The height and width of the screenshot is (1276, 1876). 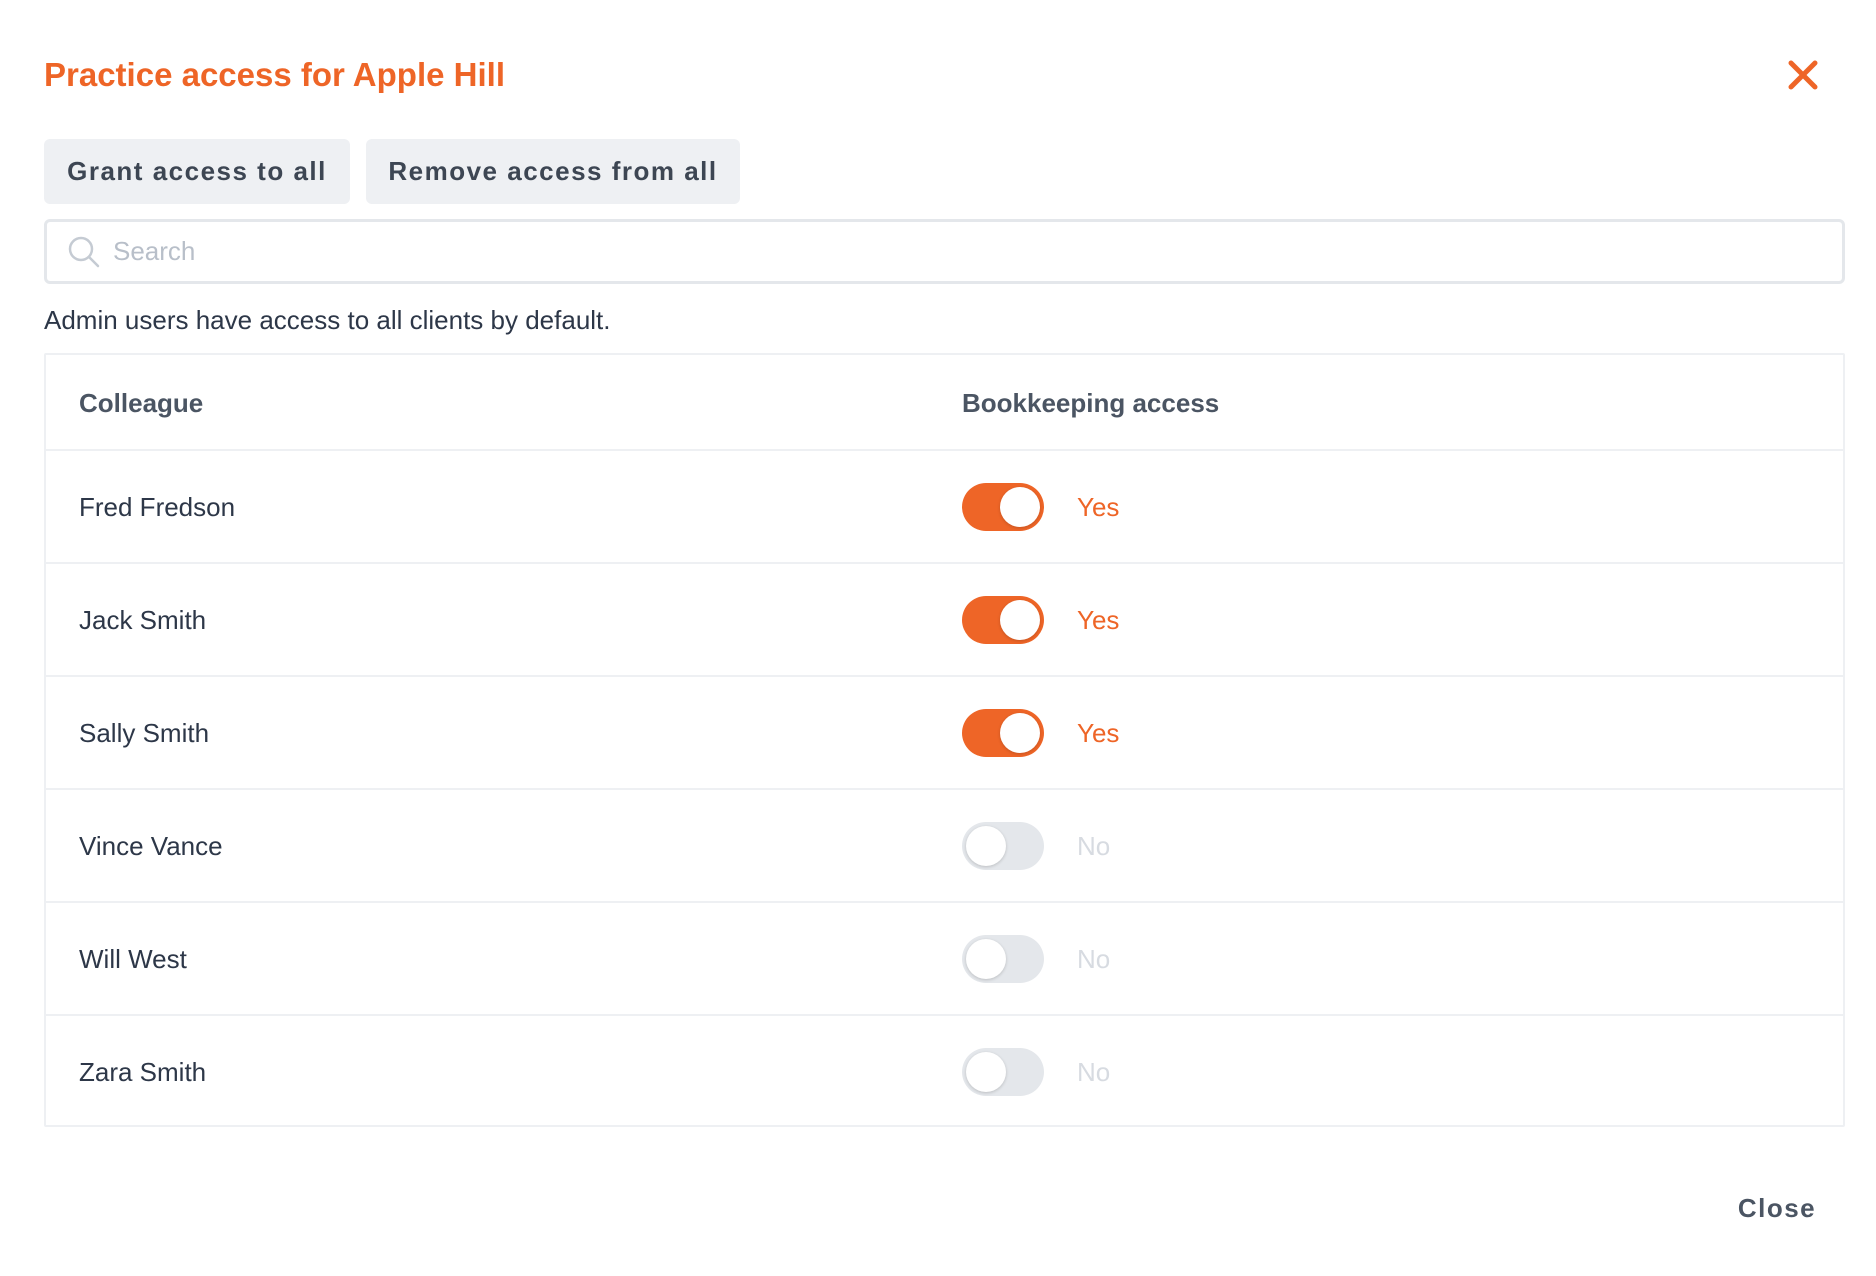 I want to click on colleague-name: Zara Smith, so click(x=143, y=1072).